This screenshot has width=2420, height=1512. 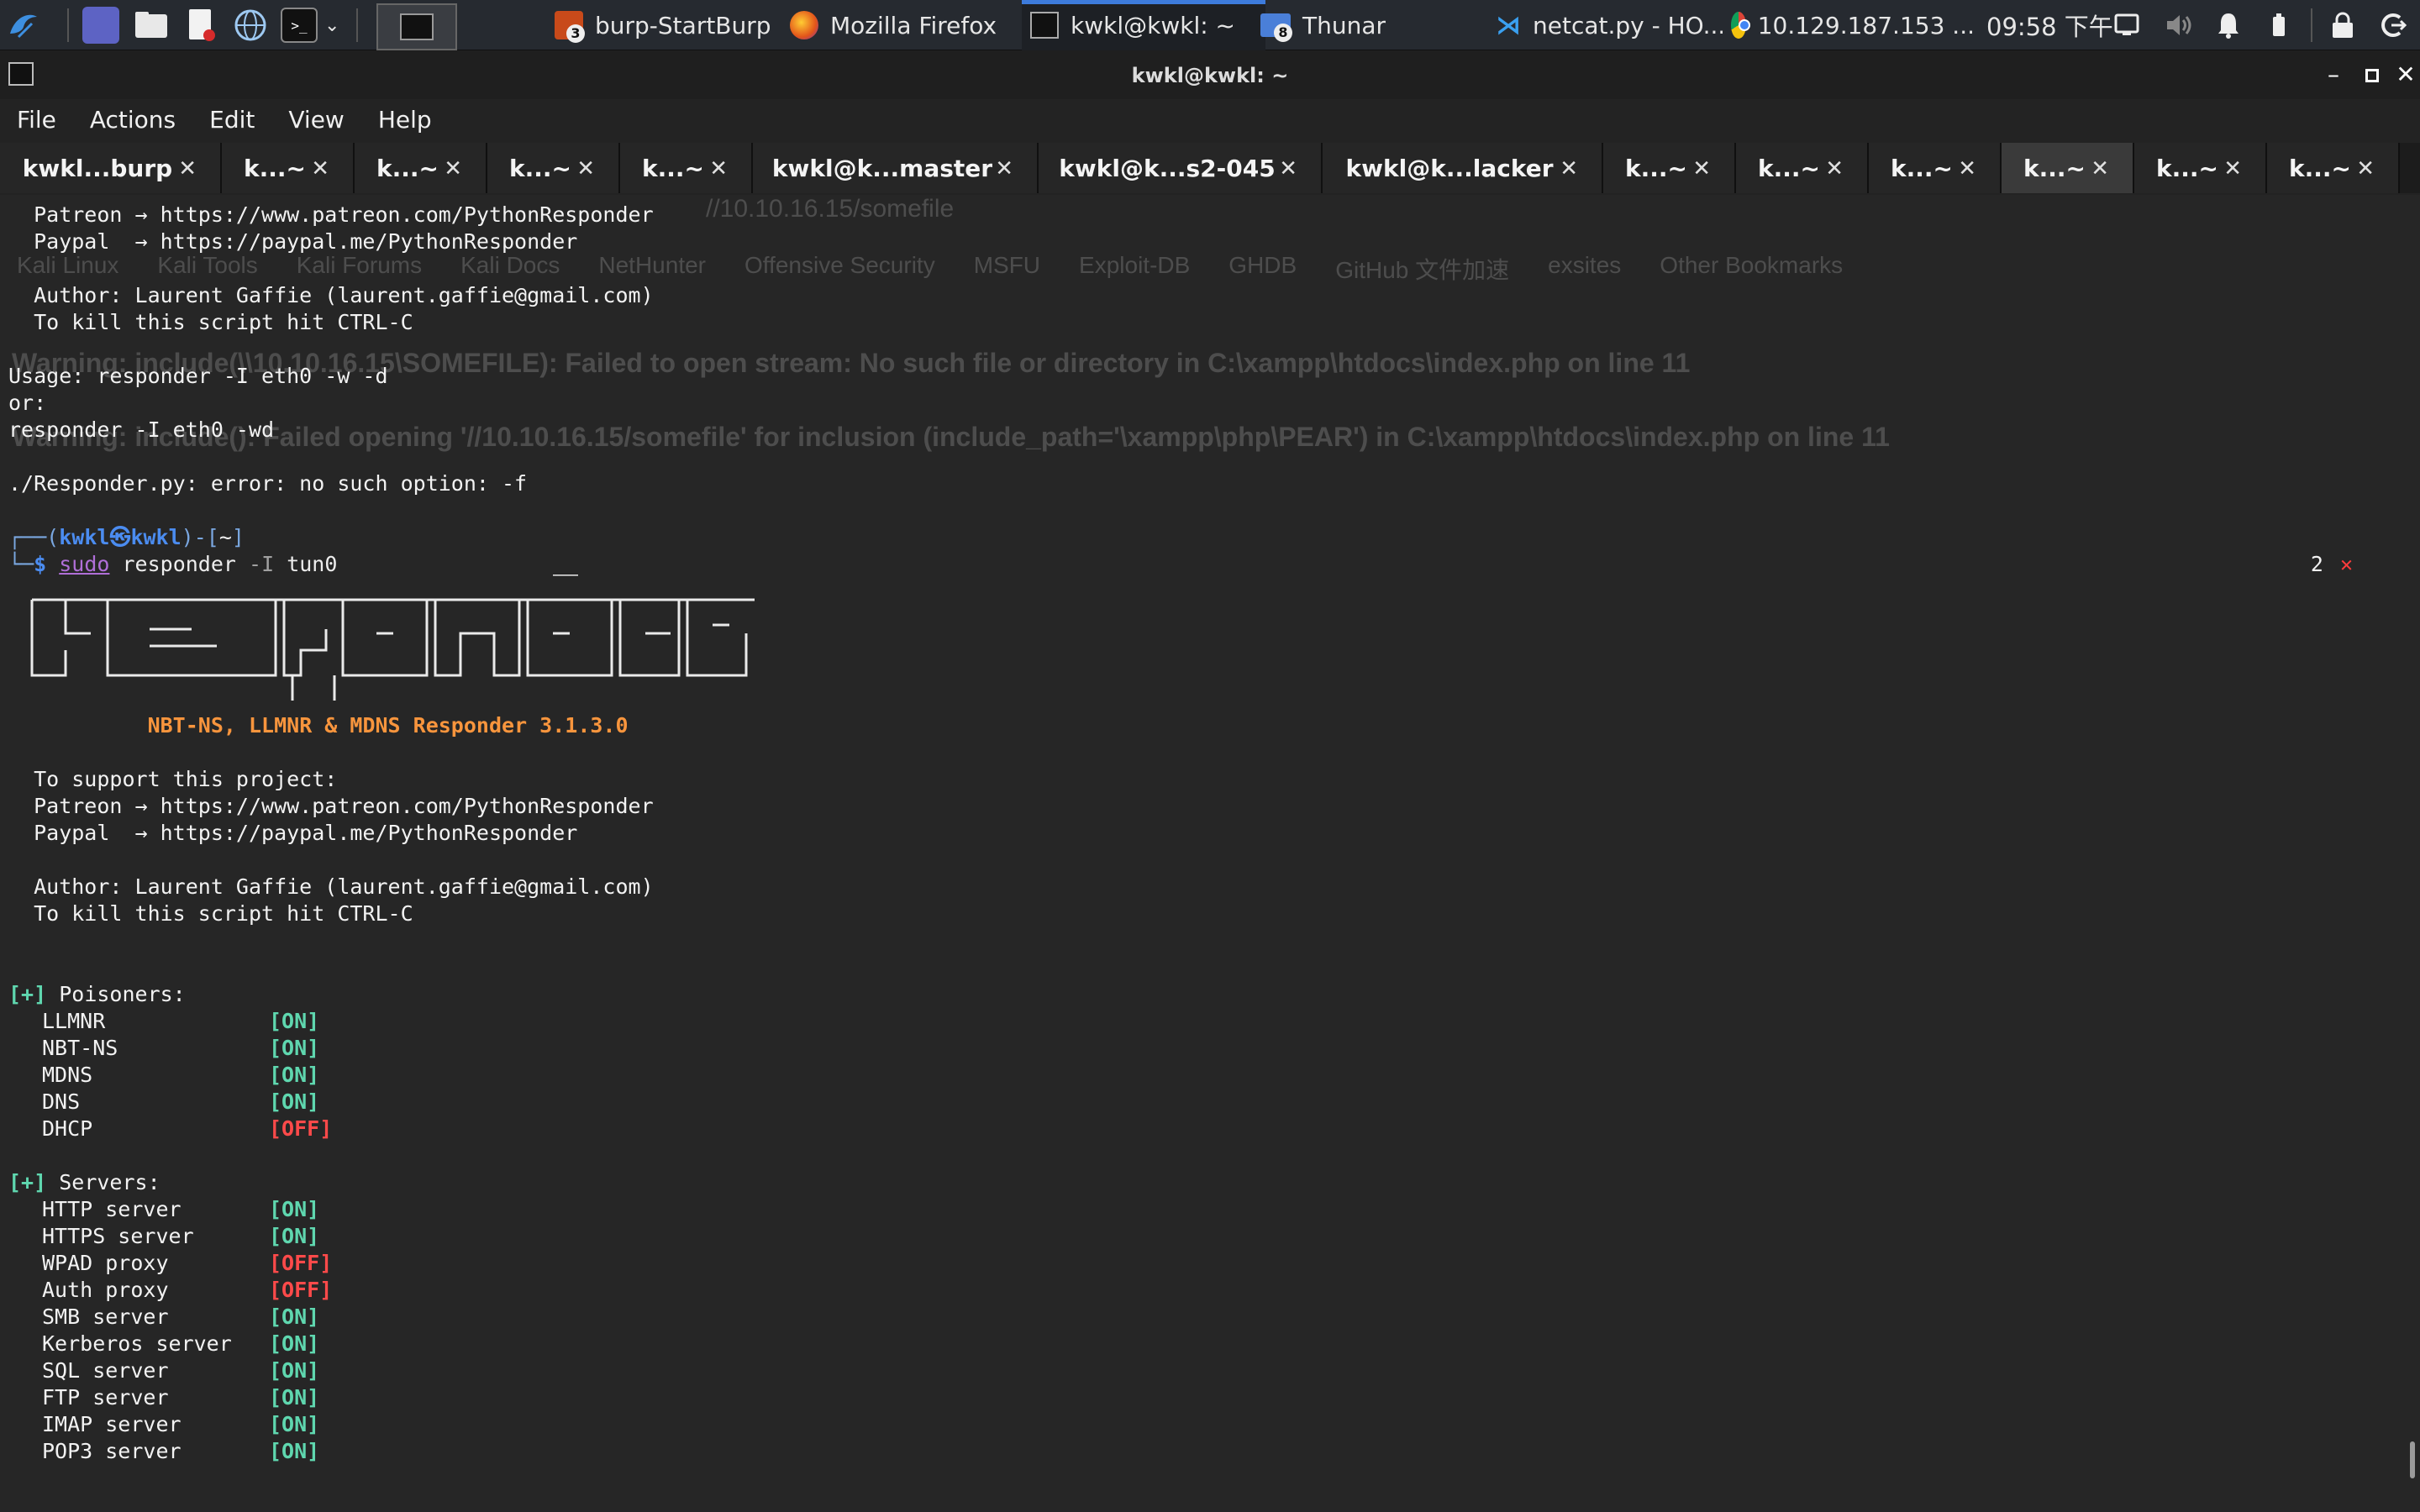 What do you see at coordinates (896, 168) in the screenshot?
I see `terminal-tab: kwkl@k...master ✕` at bounding box center [896, 168].